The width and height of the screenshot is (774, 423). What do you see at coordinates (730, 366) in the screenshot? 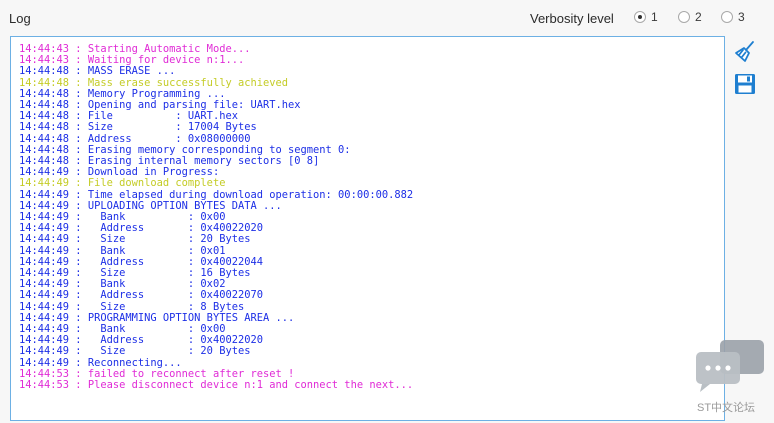
I see `chat-bubble-icon` at bounding box center [730, 366].